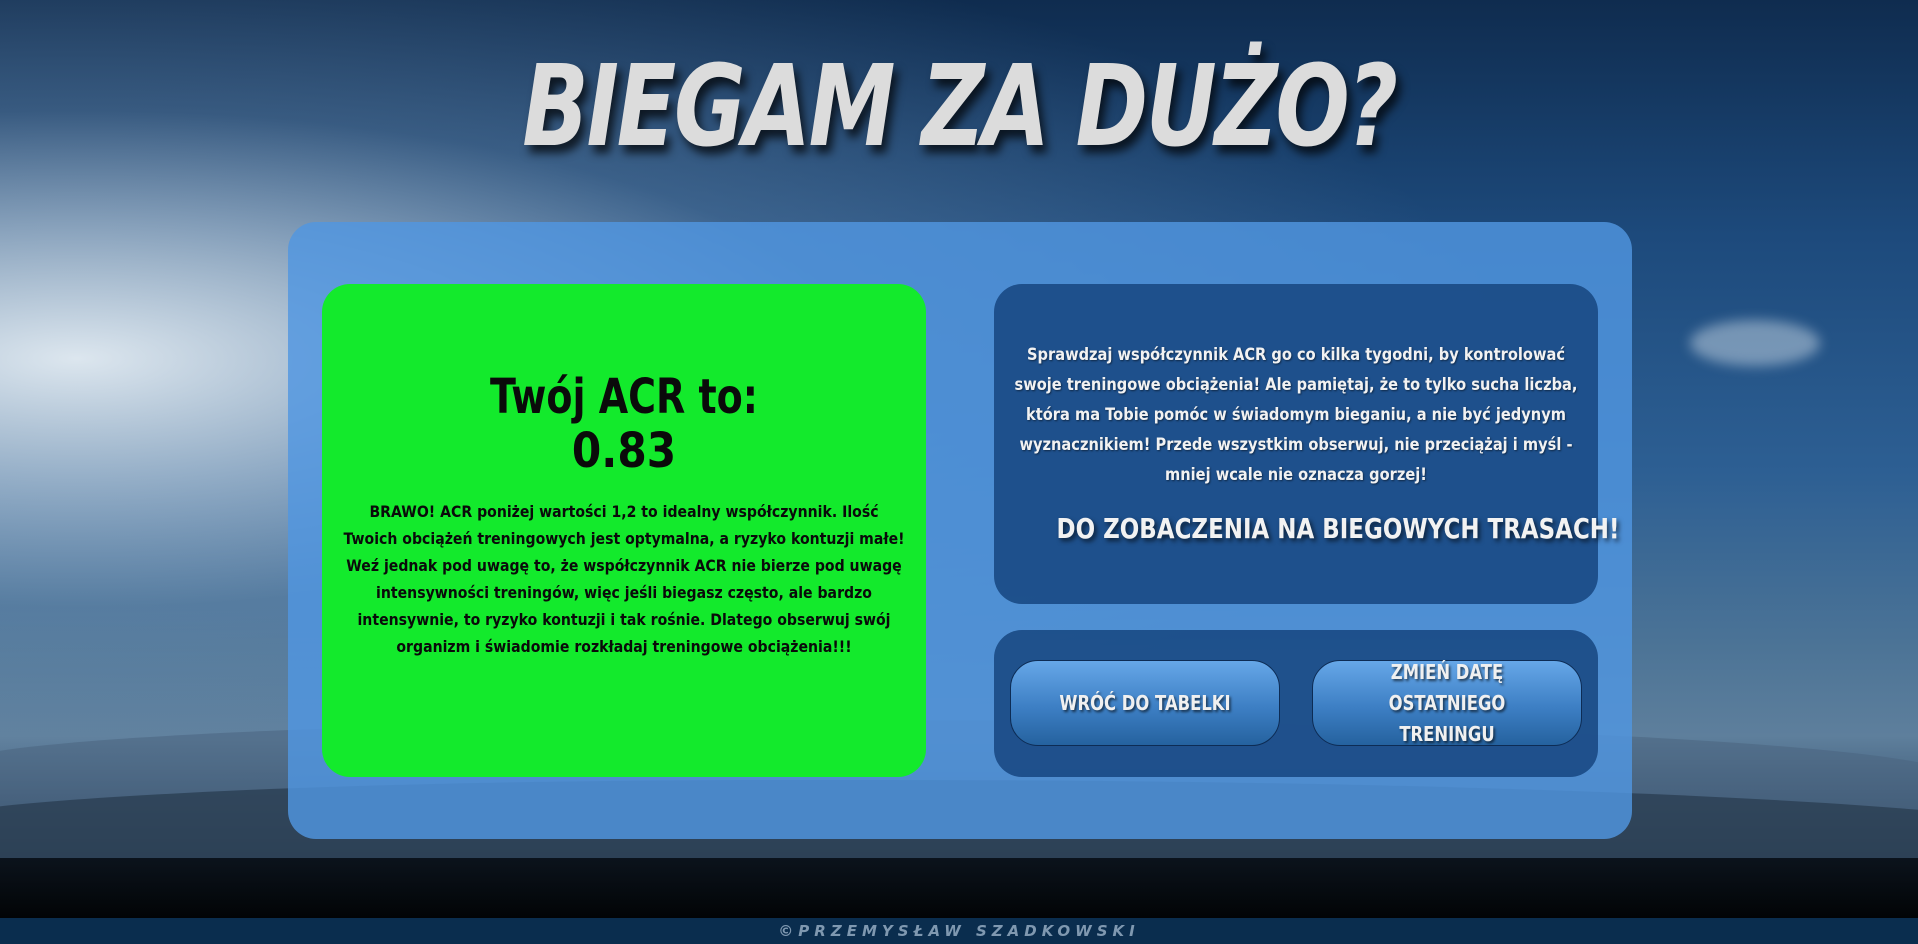 The image size is (1918, 944). I want to click on page-title: BIEGAM ZA DUŻO?, so click(960, 107).